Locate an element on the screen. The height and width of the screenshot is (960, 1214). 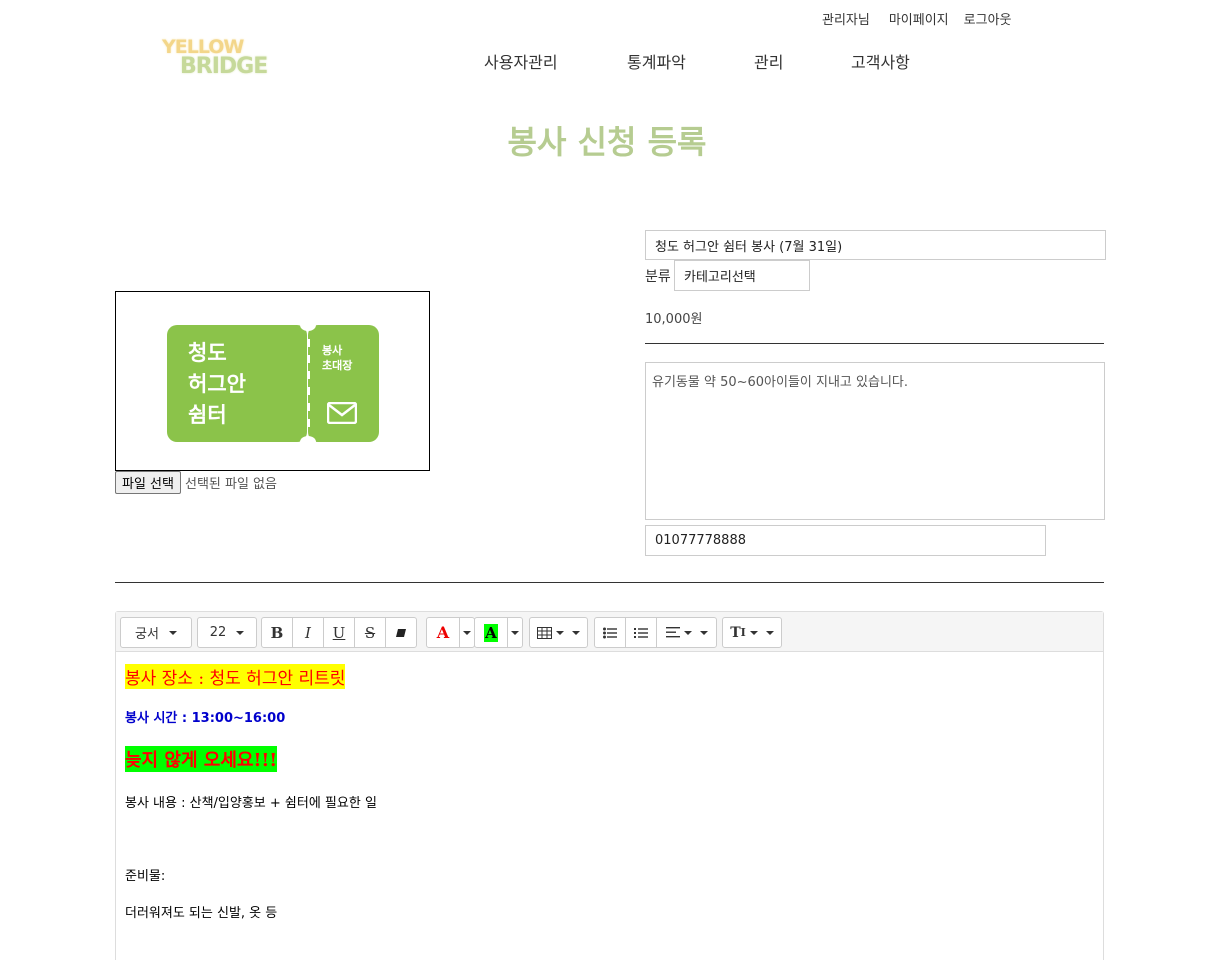
font-size-select: 22 is located at coordinates (227, 632).